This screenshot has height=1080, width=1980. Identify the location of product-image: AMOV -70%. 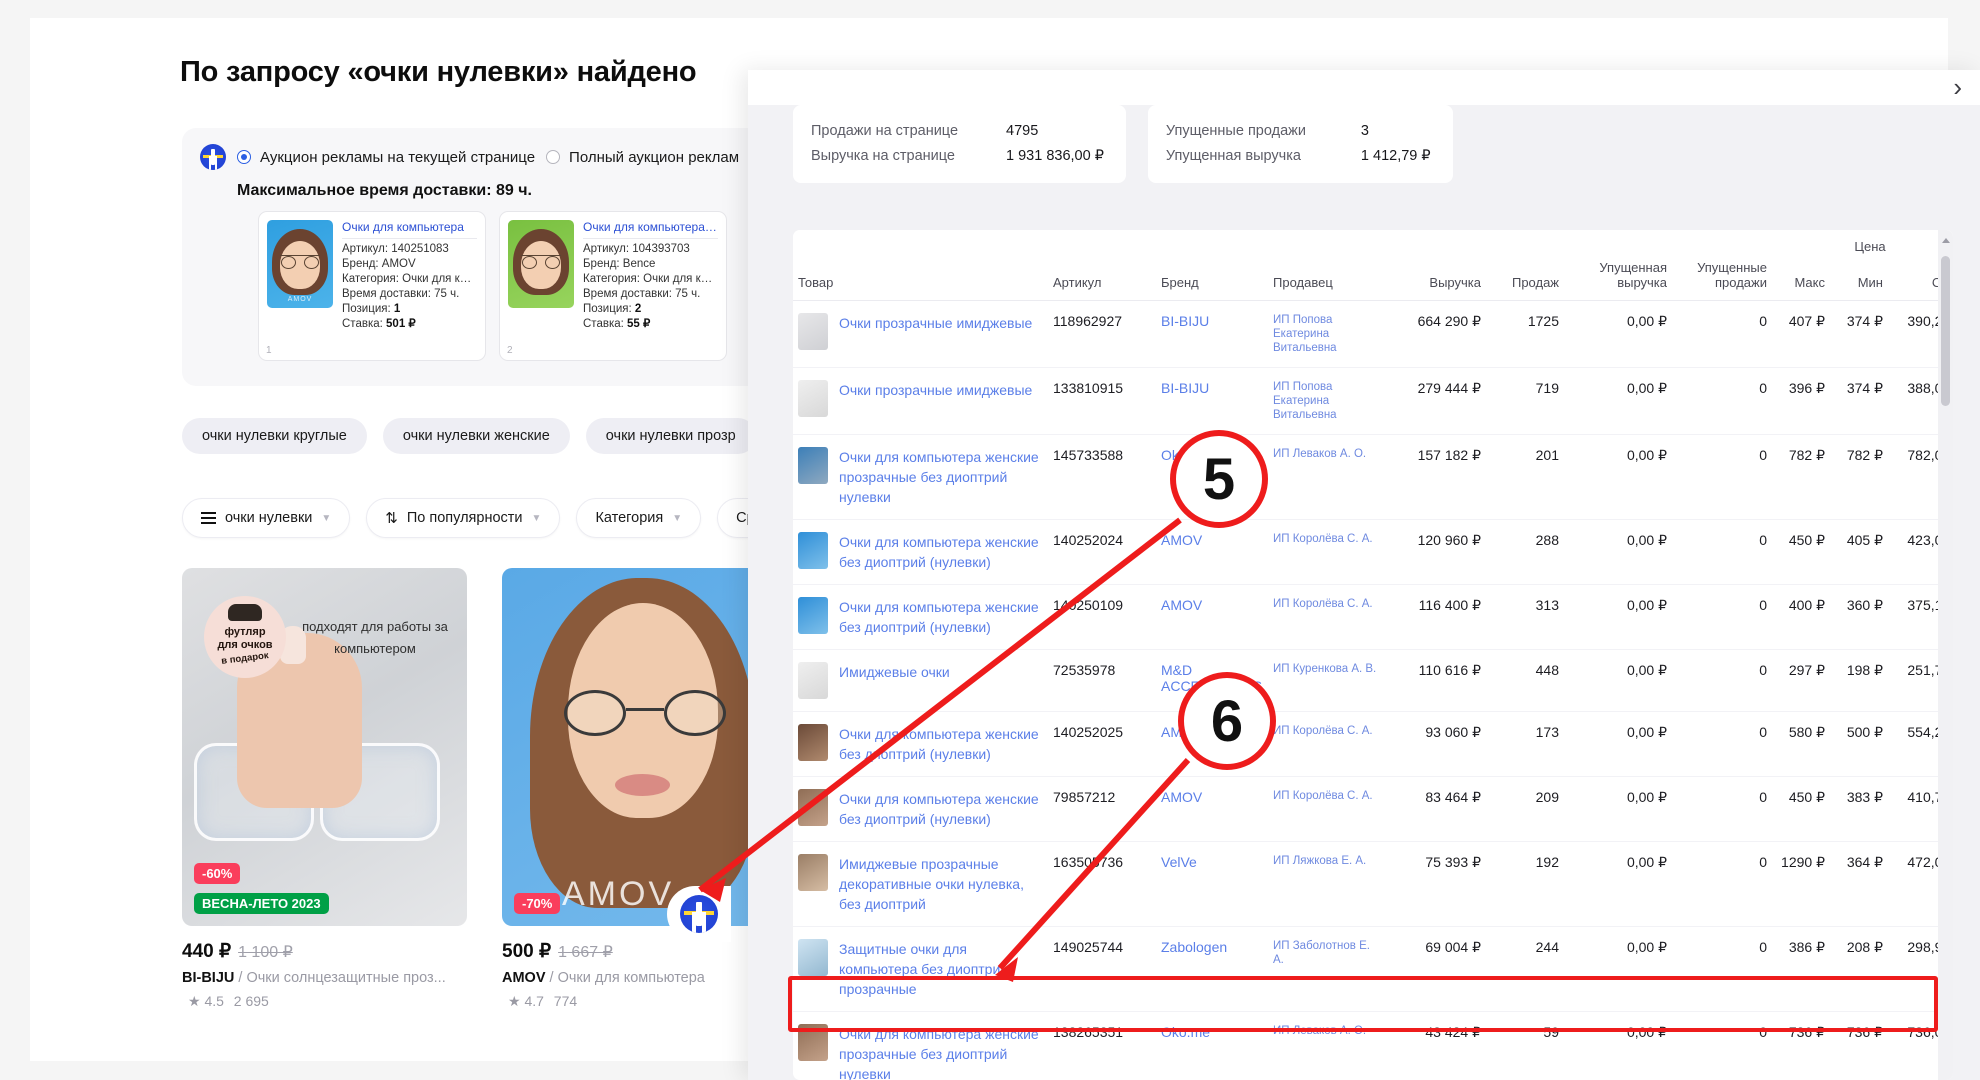
(644, 747).